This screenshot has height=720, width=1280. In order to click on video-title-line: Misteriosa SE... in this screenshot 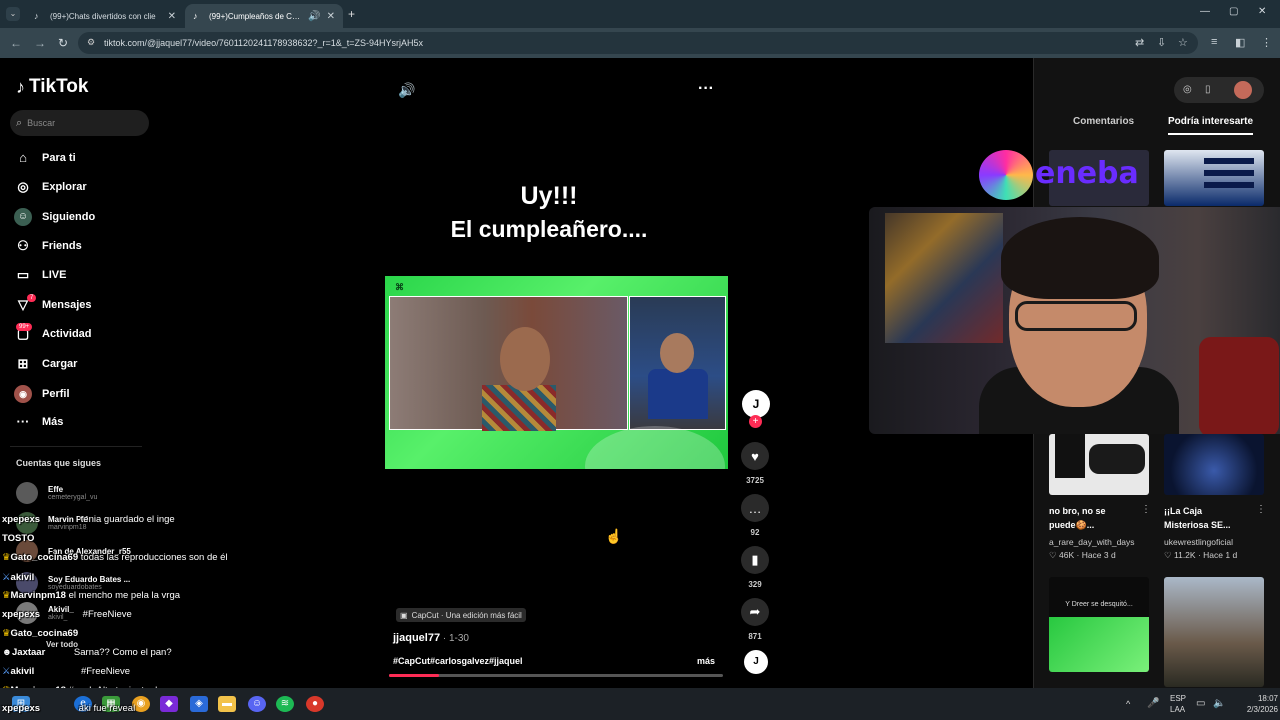, I will do `click(1197, 525)`.